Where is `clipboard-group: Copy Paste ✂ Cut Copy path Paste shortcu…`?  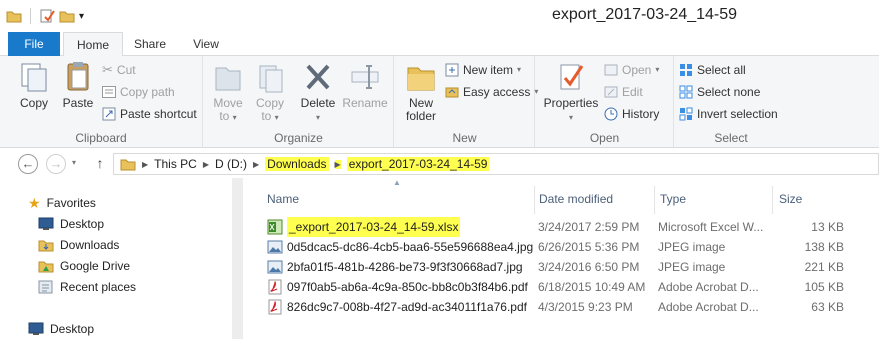 clipboard-group: Copy Paste ✂ Cut Copy path Paste shortcu… is located at coordinates (101, 102).